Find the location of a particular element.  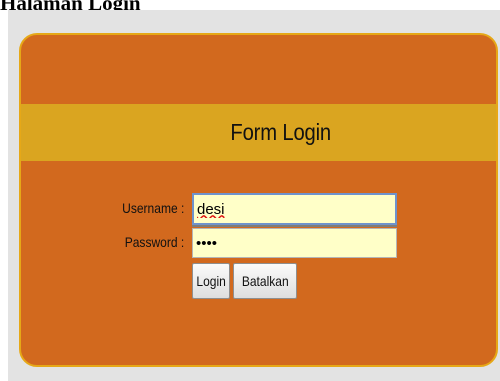

form-title: Form Login is located at coordinates (281, 132).